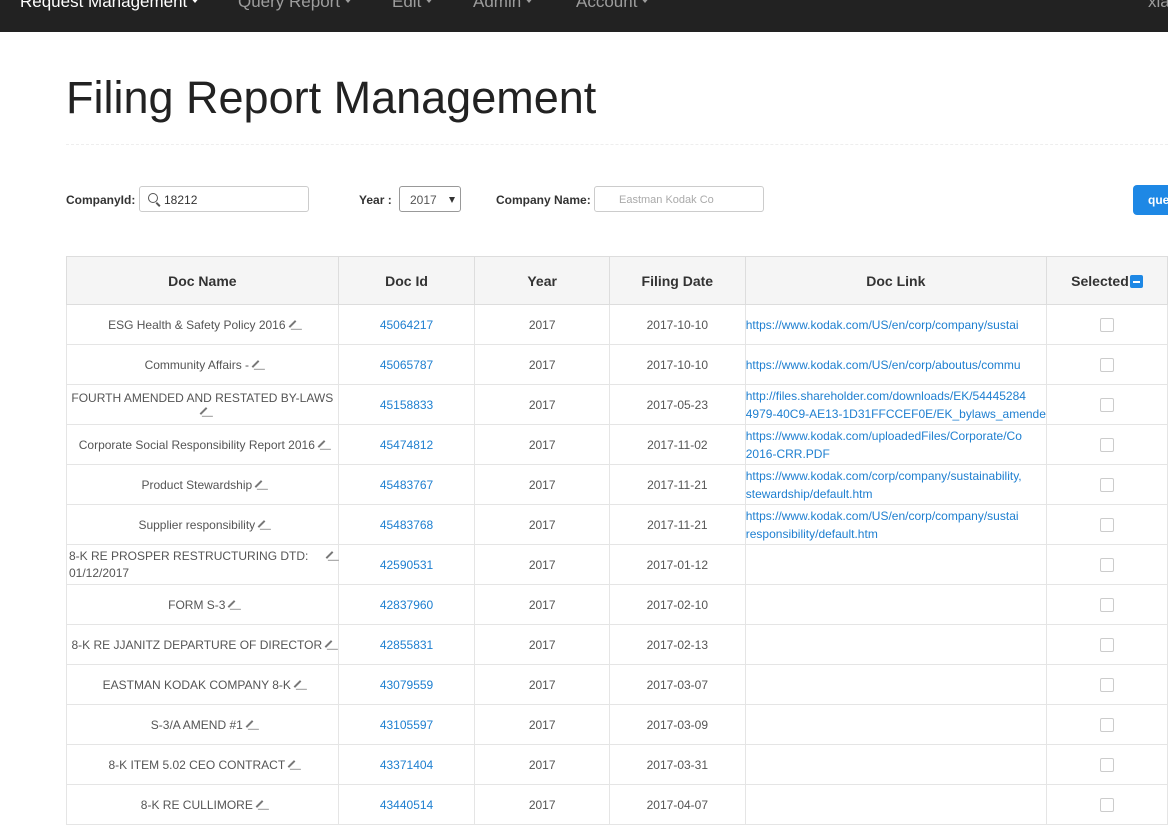 Image resolution: width=1168 pixels, height=825 pixels. What do you see at coordinates (406, 685) in the screenshot?
I see `doc-id-link: 43079559` at bounding box center [406, 685].